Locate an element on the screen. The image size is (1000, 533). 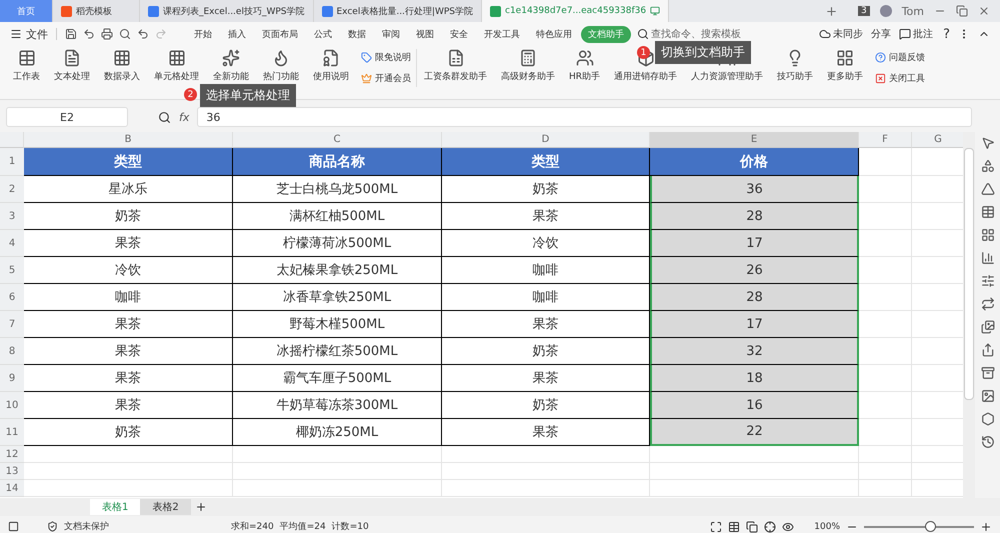
browser-tab: 课程列表_Excel...el技巧_WPS学院 is located at coordinates (227, 11).